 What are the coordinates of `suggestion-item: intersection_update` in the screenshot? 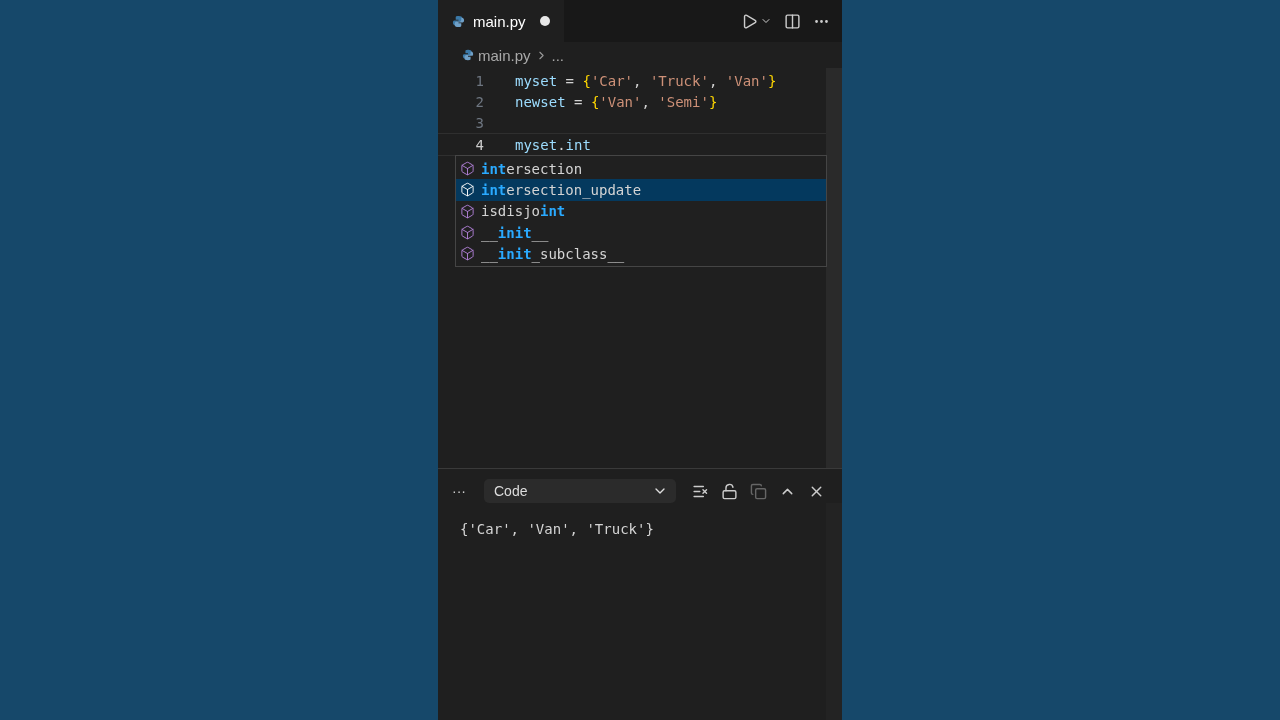 It's located at (641, 190).